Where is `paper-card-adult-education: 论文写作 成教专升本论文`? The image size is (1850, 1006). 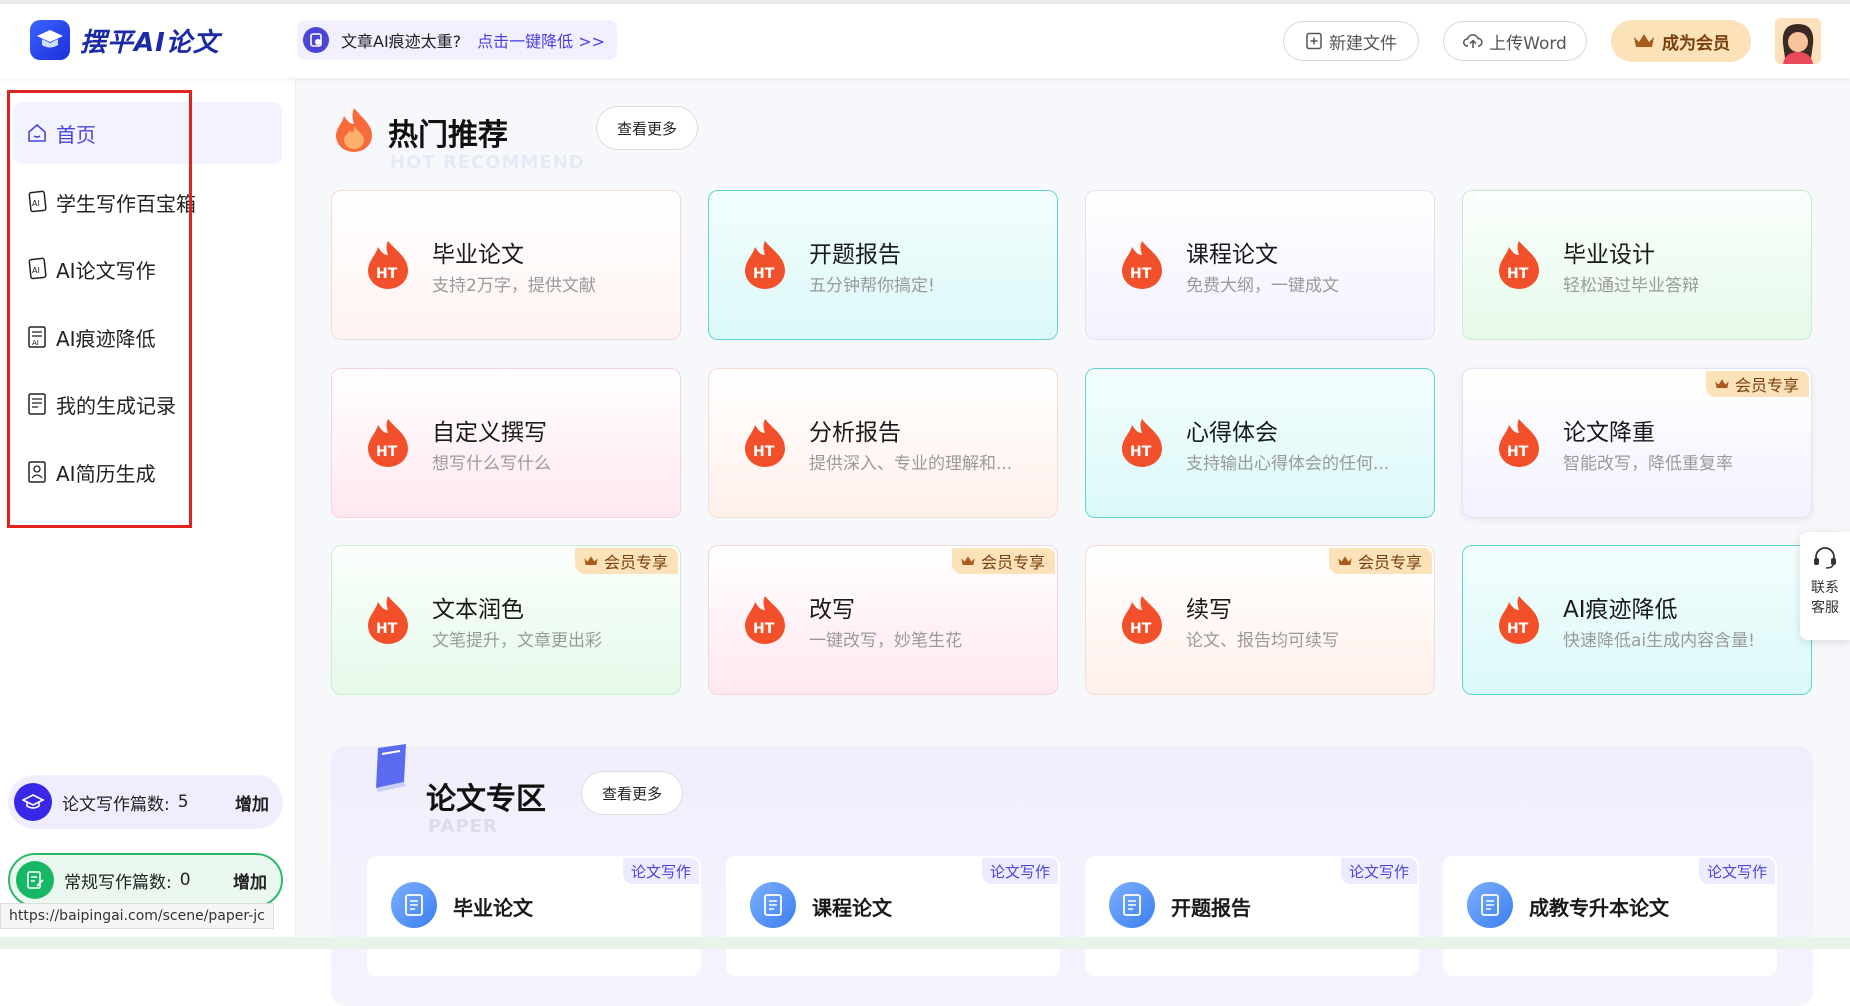
paper-card-adult-education: 论文写作 成教专升本论文 is located at coordinates (1610, 916).